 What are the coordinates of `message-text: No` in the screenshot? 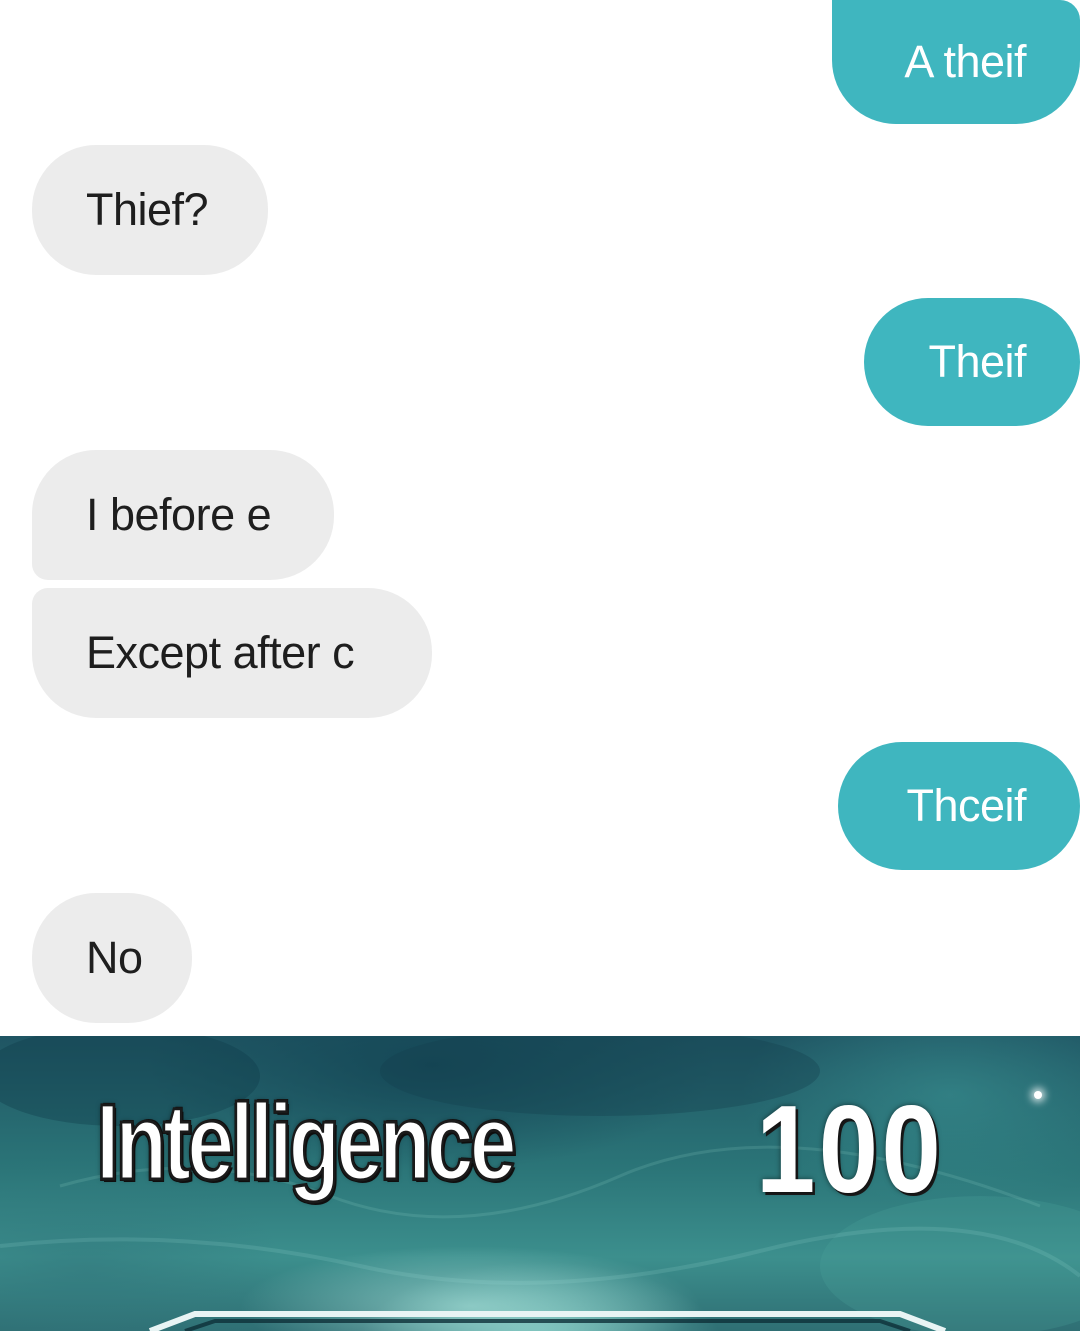 It's located at (114, 957).